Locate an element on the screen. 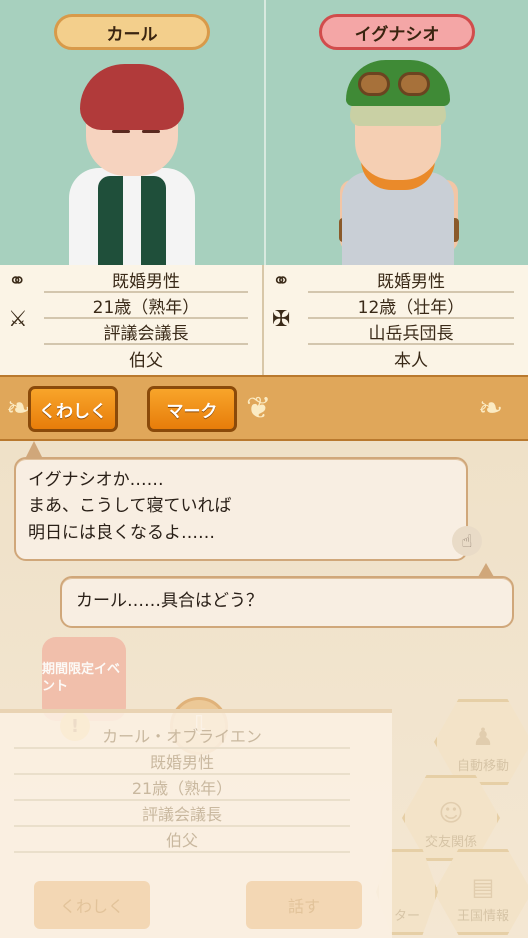  action-bar: ❧ ❦ ❧ くわしく マーク is located at coordinates (264, 408).